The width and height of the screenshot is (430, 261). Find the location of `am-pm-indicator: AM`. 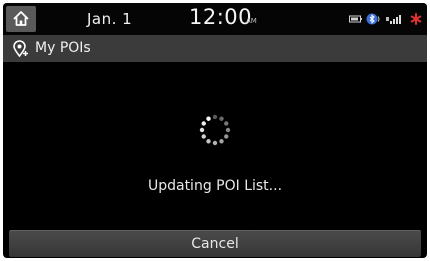

am-pm-indicator: AM is located at coordinates (251, 21).